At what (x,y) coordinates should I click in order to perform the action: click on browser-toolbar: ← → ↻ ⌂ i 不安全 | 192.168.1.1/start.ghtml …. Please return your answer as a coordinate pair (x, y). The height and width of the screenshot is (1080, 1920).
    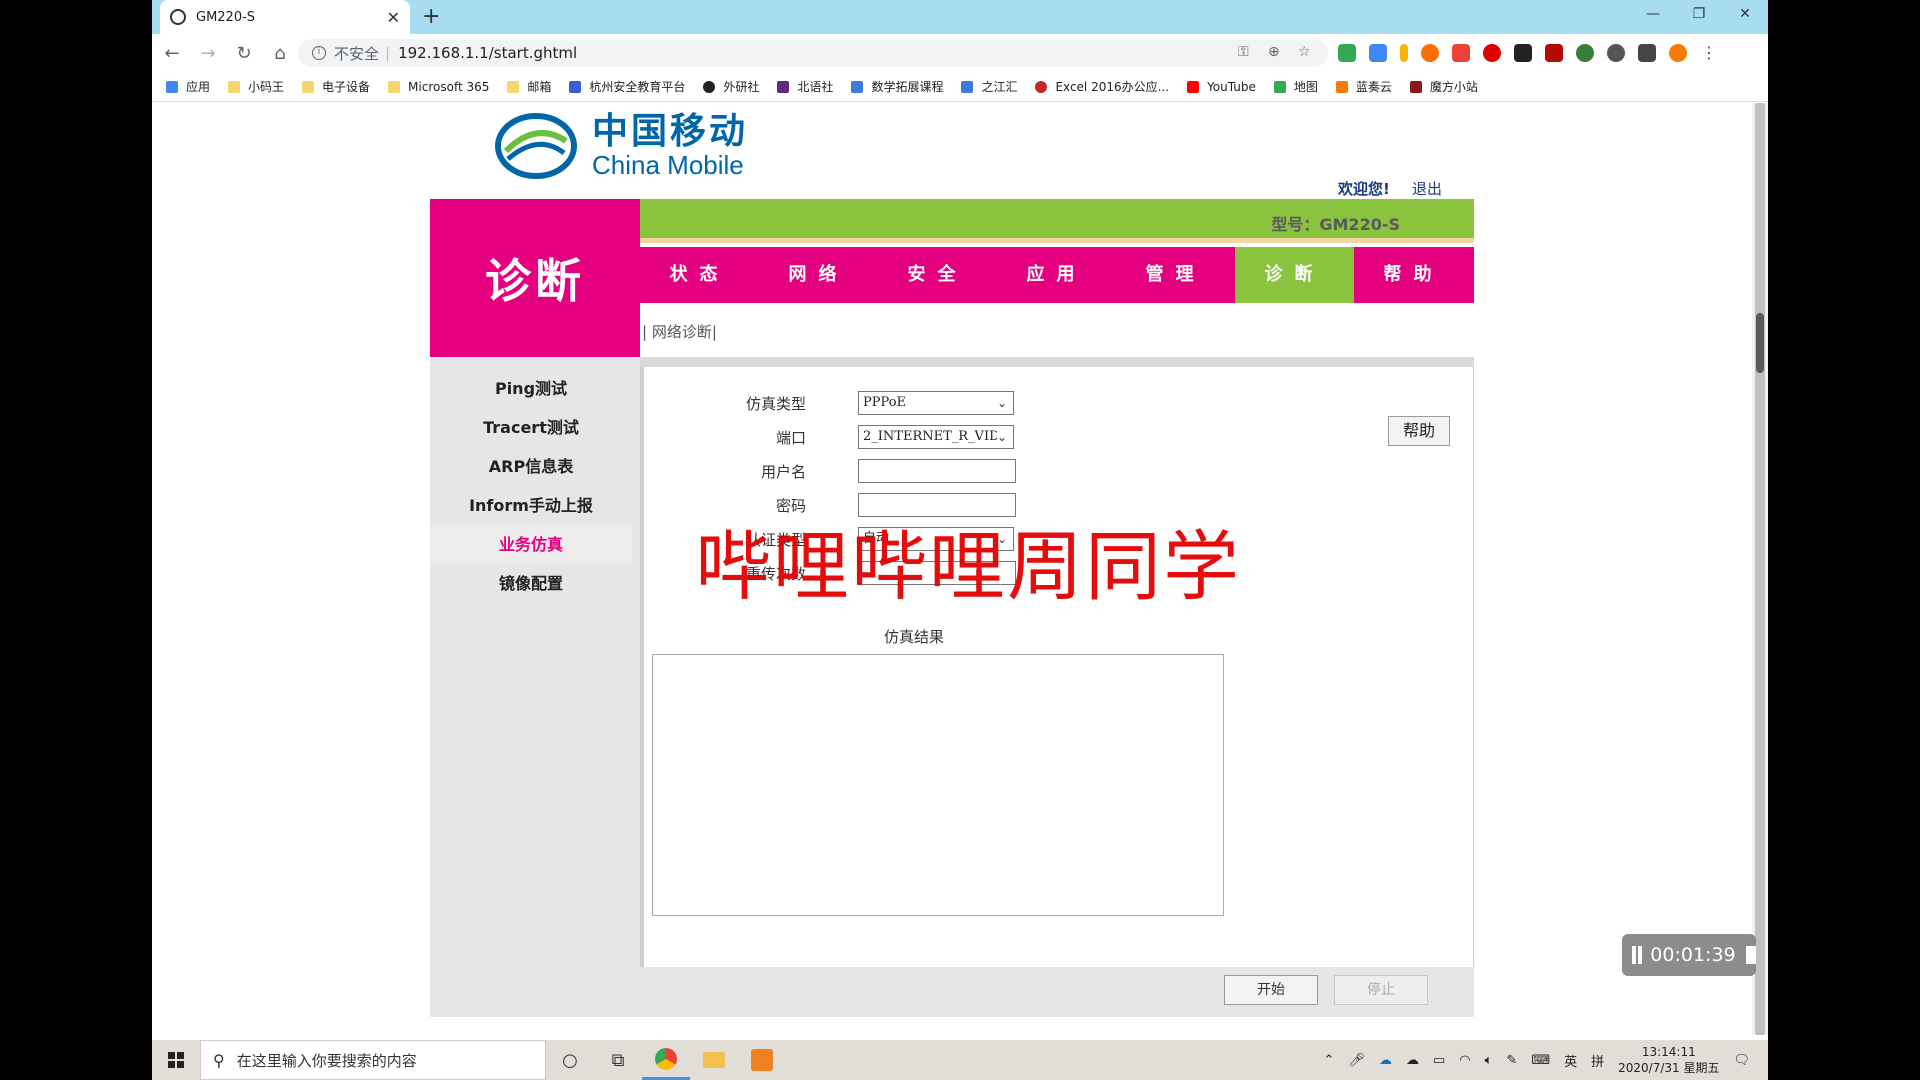
    Looking at the image, I should click on (960, 53).